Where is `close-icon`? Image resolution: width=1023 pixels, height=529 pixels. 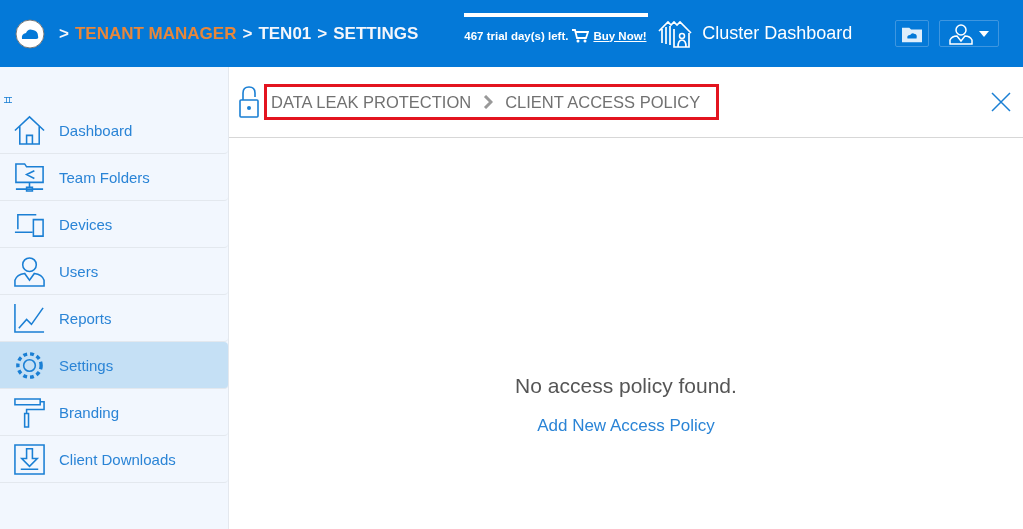 close-icon is located at coordinates (1001, 102).